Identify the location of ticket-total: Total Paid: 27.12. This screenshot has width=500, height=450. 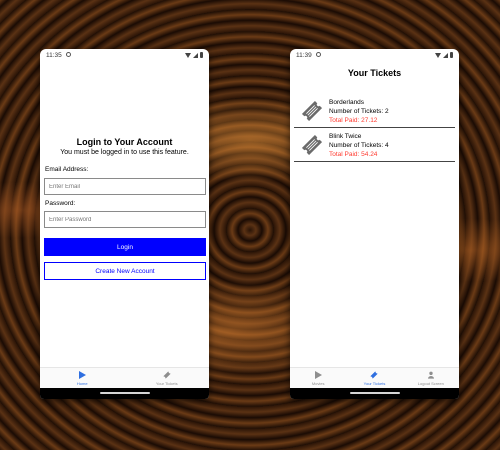
(353, 120).